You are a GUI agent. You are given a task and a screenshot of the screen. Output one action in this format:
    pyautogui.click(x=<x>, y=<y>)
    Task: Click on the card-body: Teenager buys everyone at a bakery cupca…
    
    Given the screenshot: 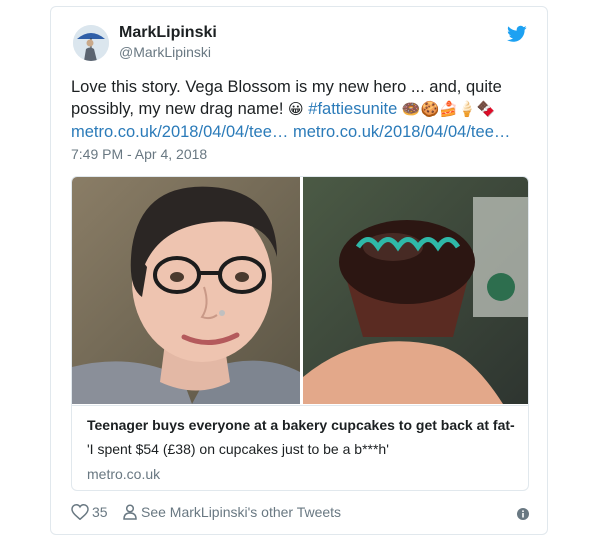 What is the action you would take?
    pyautogui.click(x=300, y=447)
    